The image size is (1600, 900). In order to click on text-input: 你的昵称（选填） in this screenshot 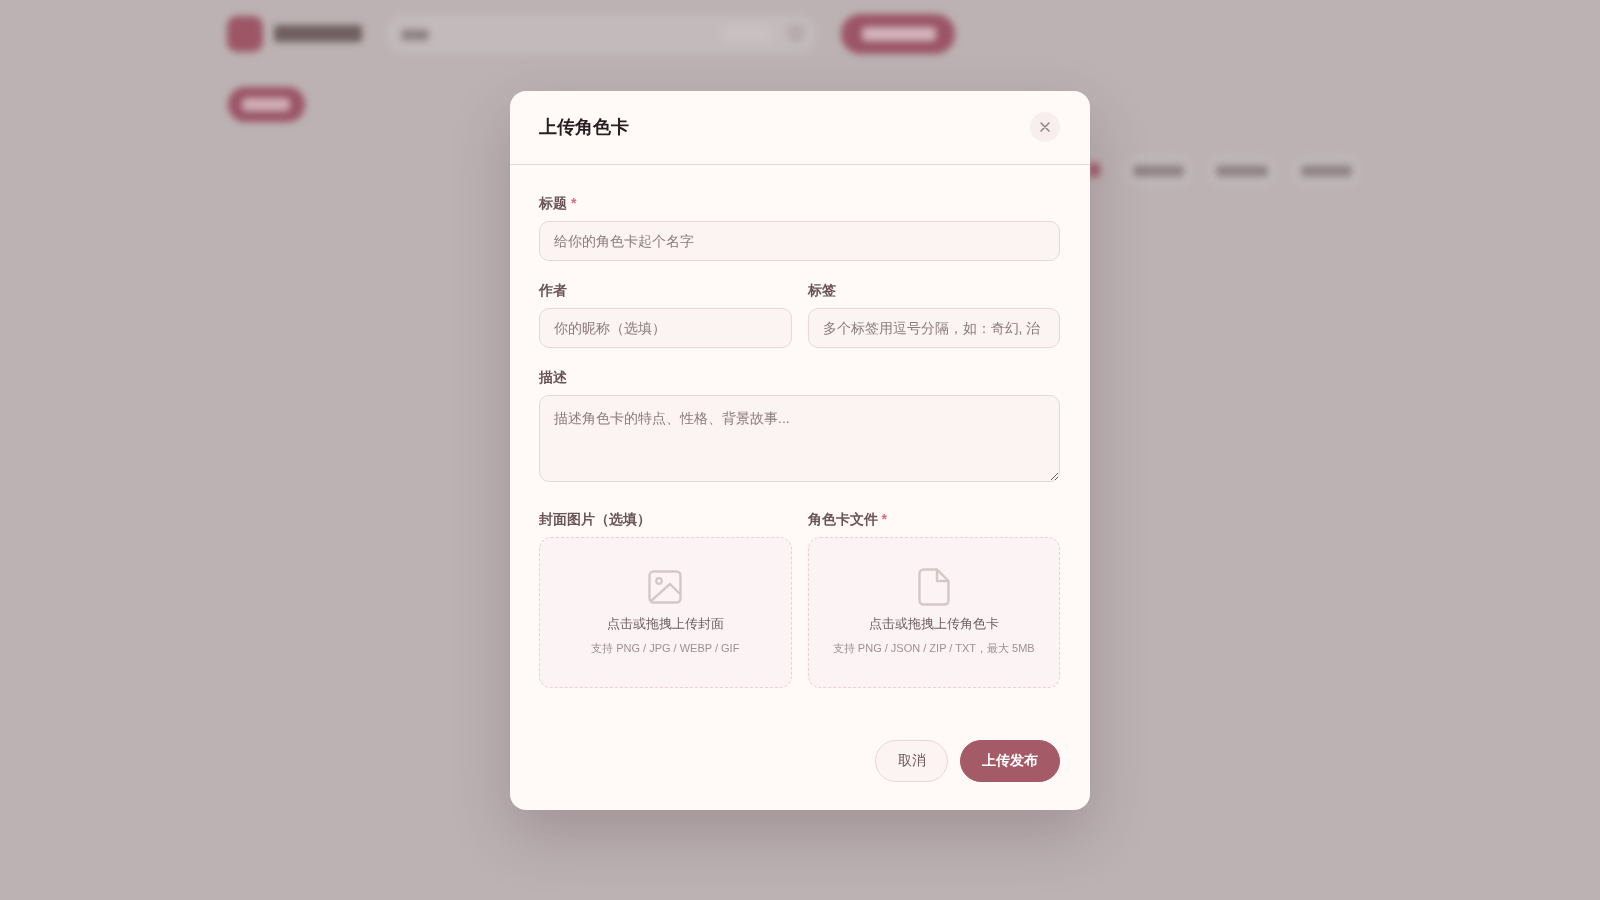, I will do `click(665, 327)`.